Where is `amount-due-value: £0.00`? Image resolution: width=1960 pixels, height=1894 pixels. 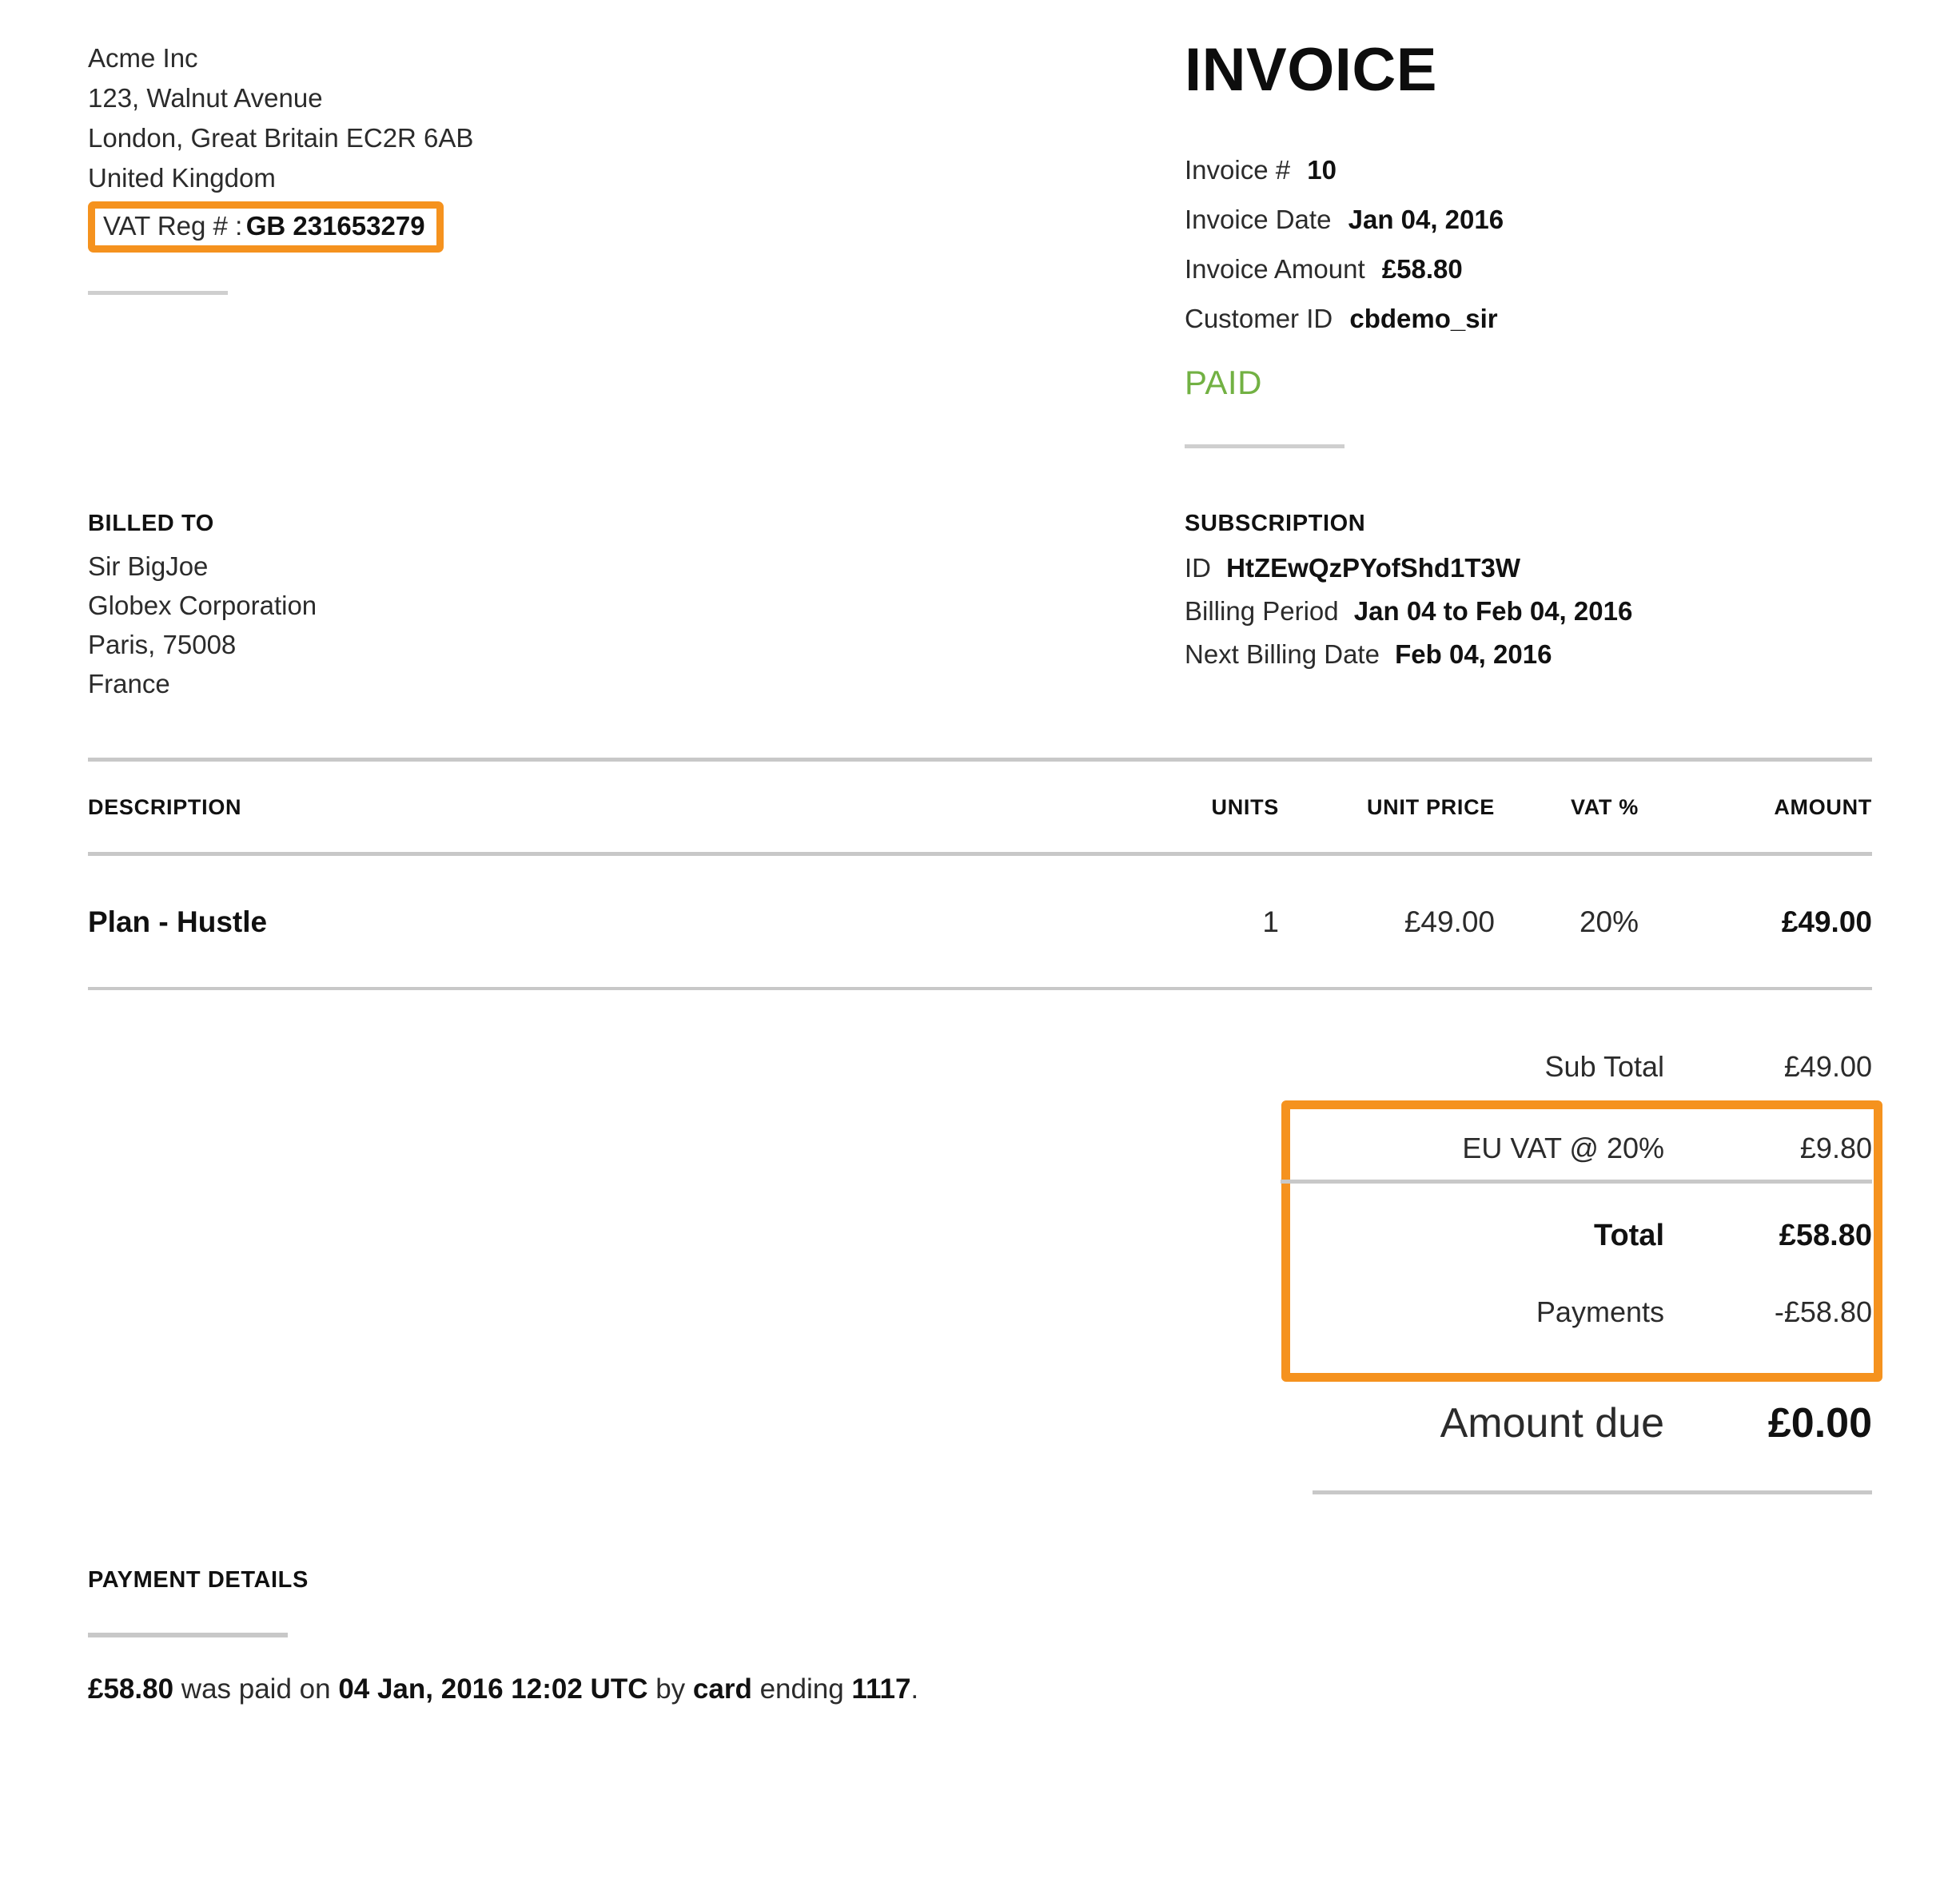 amount-due-value: £0.00 is located at coordinates (1819, 1423).